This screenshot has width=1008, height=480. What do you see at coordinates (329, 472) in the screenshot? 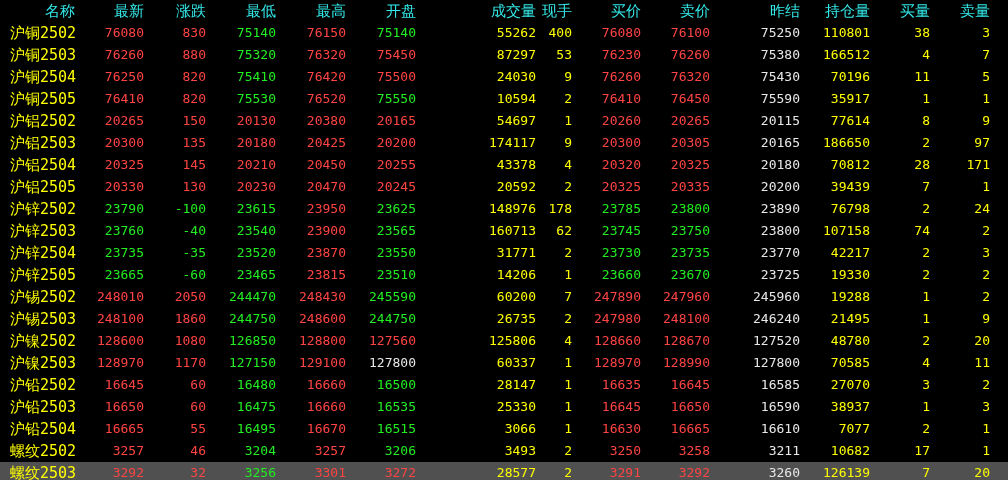
I see `table-cell-text: 3301` at bounding box center [329, 472].